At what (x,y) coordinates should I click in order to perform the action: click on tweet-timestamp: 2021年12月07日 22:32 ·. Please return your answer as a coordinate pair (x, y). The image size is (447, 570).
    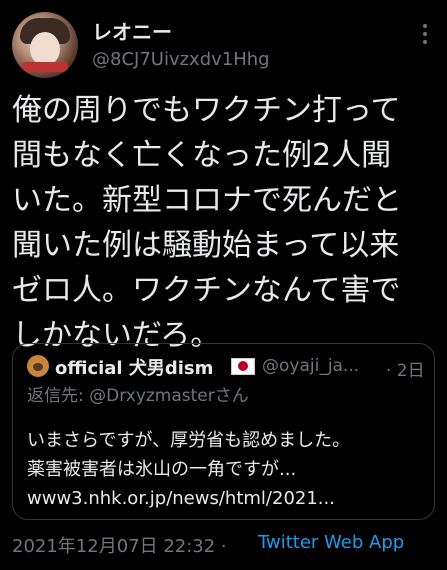
    Looking at the image, I should click on (119, 545).